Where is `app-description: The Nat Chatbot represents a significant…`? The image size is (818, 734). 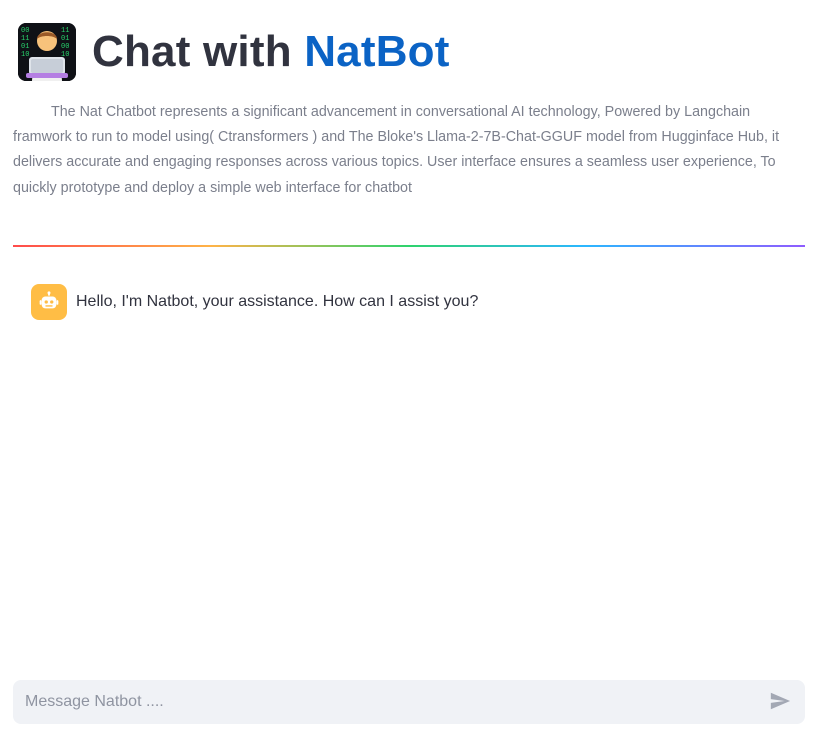
app-description: The Nat Chatbot represents a significant… is located at coordinates (409, 150).